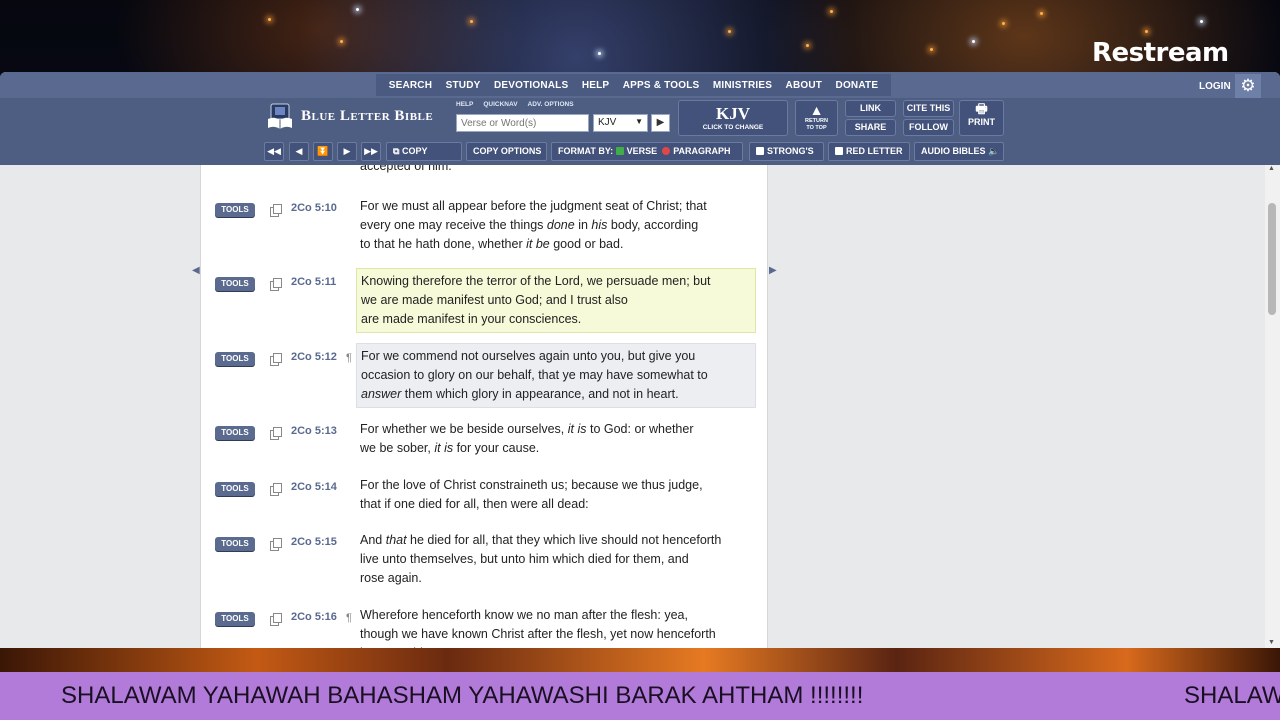 Image resolution: width=1280 pixels, height=720 pixels. What do you see at coordinates (371, 151) in the screenshot?
I see `last-chapter-button: ▶▶` at bounding box center [371, 151].